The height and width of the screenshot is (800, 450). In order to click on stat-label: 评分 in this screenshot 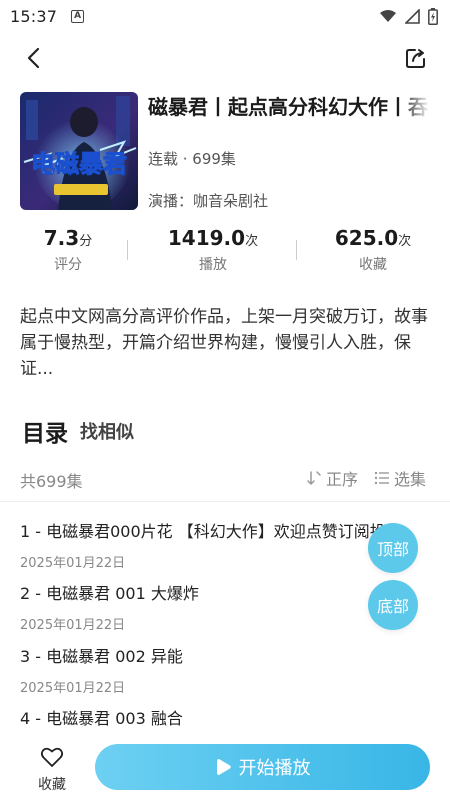, I will do `click(68, 265)`.